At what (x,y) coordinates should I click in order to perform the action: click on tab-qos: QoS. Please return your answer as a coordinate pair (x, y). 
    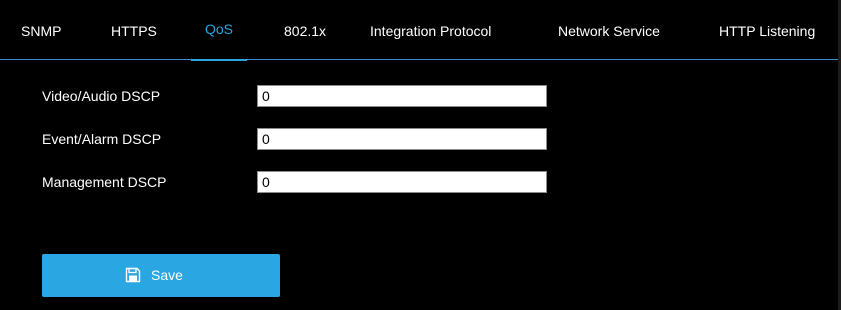
    Looking at the image, I should click on (219, 30).